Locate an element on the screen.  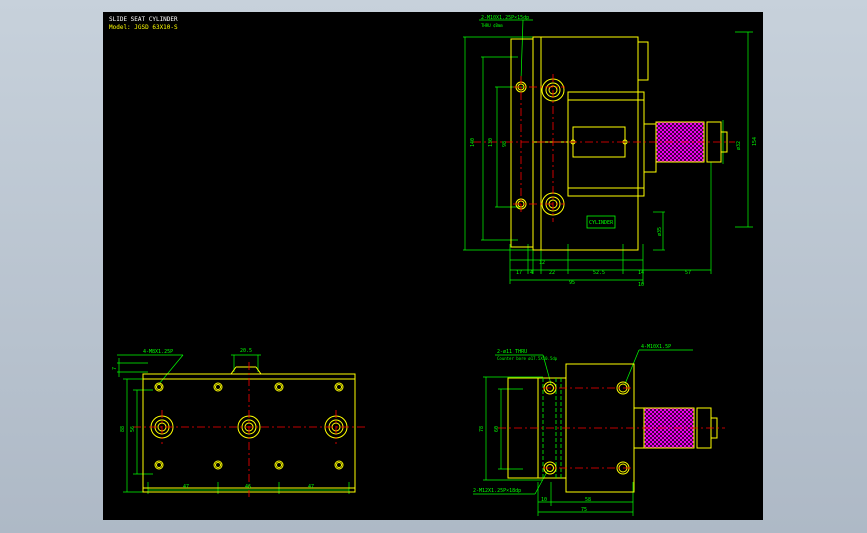
dim-47-left: 47 is located at coordinates (186, 487).